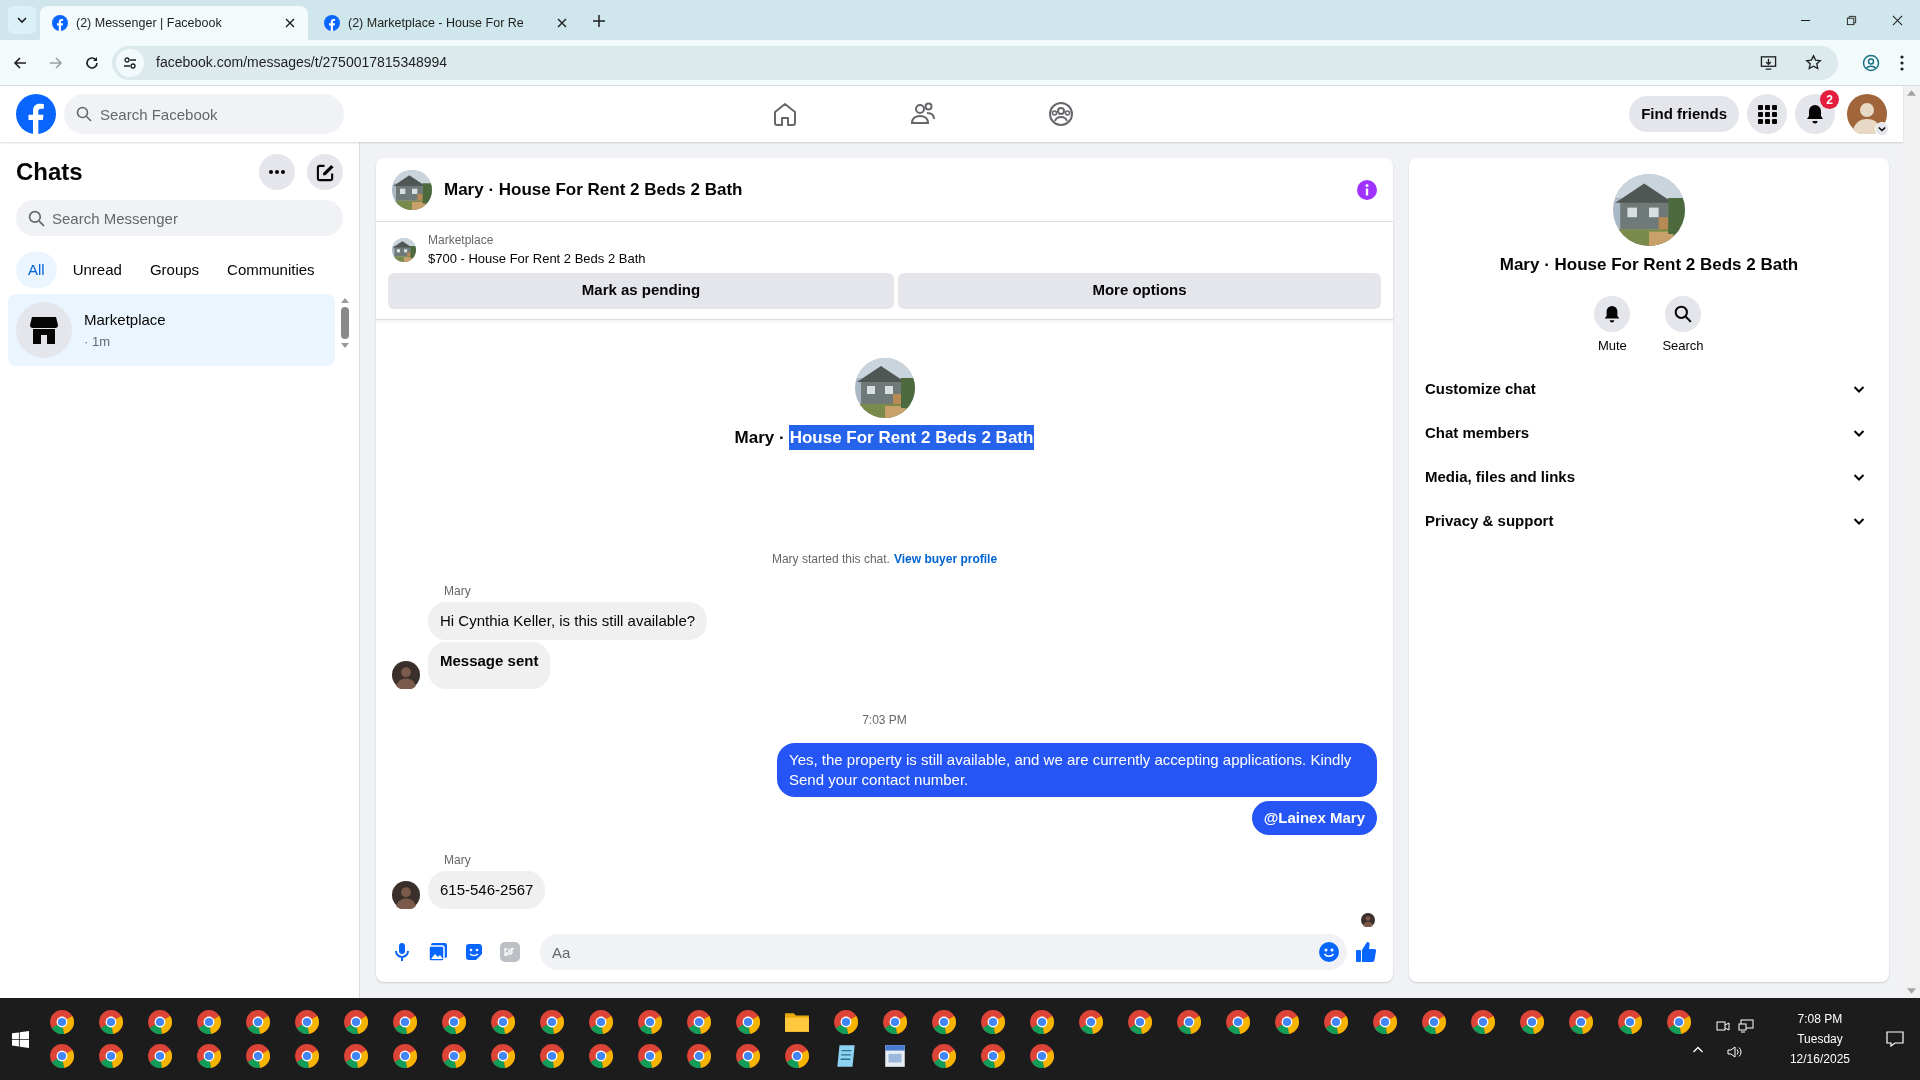  What do you see at coordinates (345, 323) in the screenshot?
I see `scrollbar-thumb` at bounding box center [345, 323].